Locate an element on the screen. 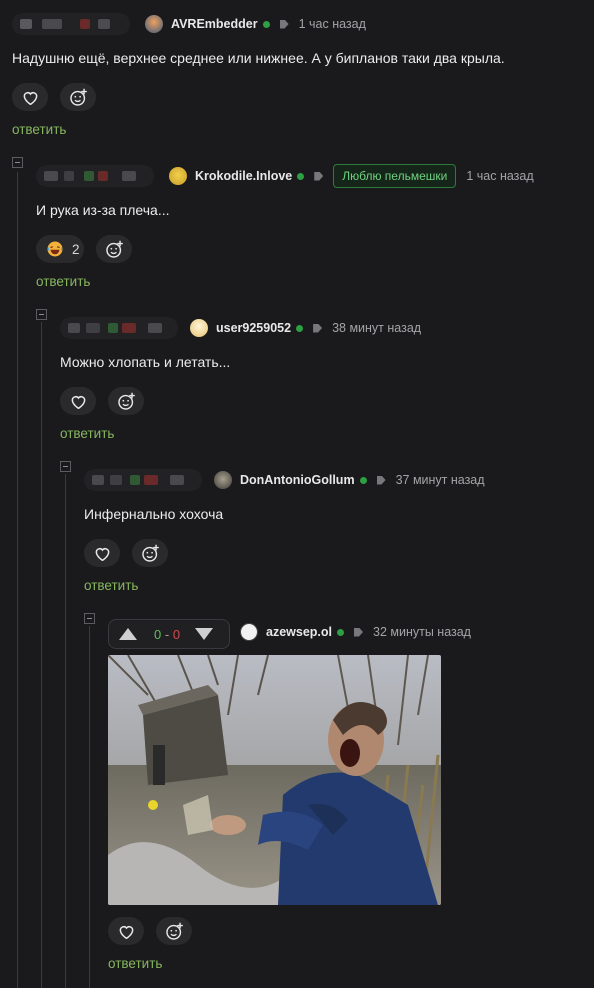 Image resolution: width=594 pixels, height=988 pixels. username: user9259052 is located at coordinates (253, 328).